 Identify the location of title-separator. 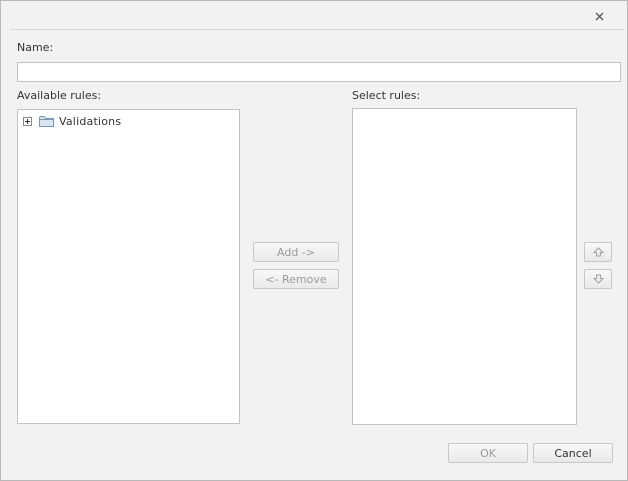
(317, 29).